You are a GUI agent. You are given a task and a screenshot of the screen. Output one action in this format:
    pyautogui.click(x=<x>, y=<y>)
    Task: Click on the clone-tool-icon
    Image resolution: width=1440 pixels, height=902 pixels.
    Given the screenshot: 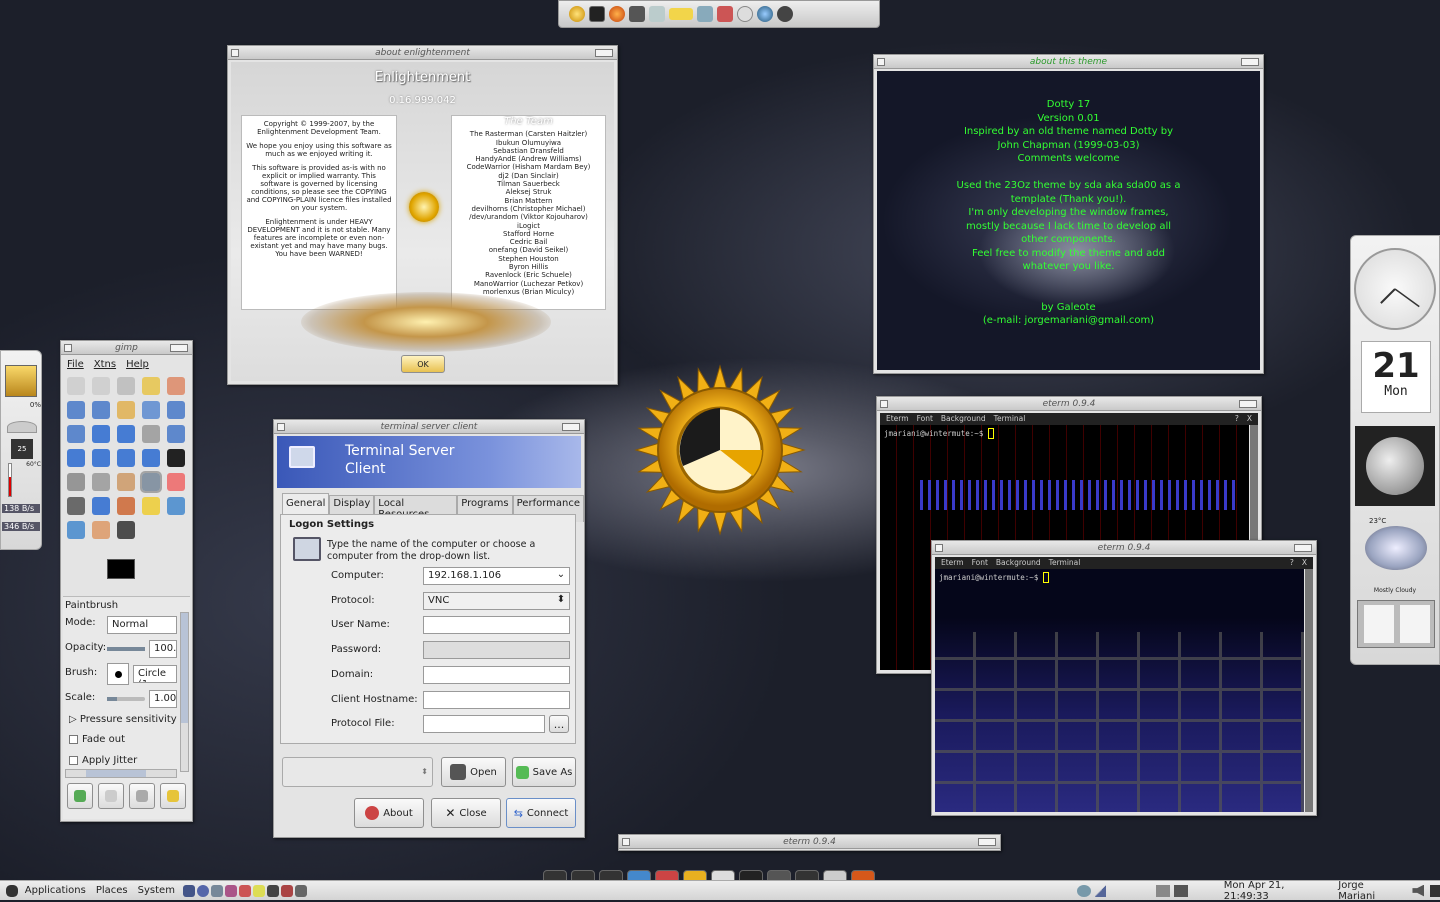 What is the action you would take?
    pyautogui.click(x=126, y=506)
    